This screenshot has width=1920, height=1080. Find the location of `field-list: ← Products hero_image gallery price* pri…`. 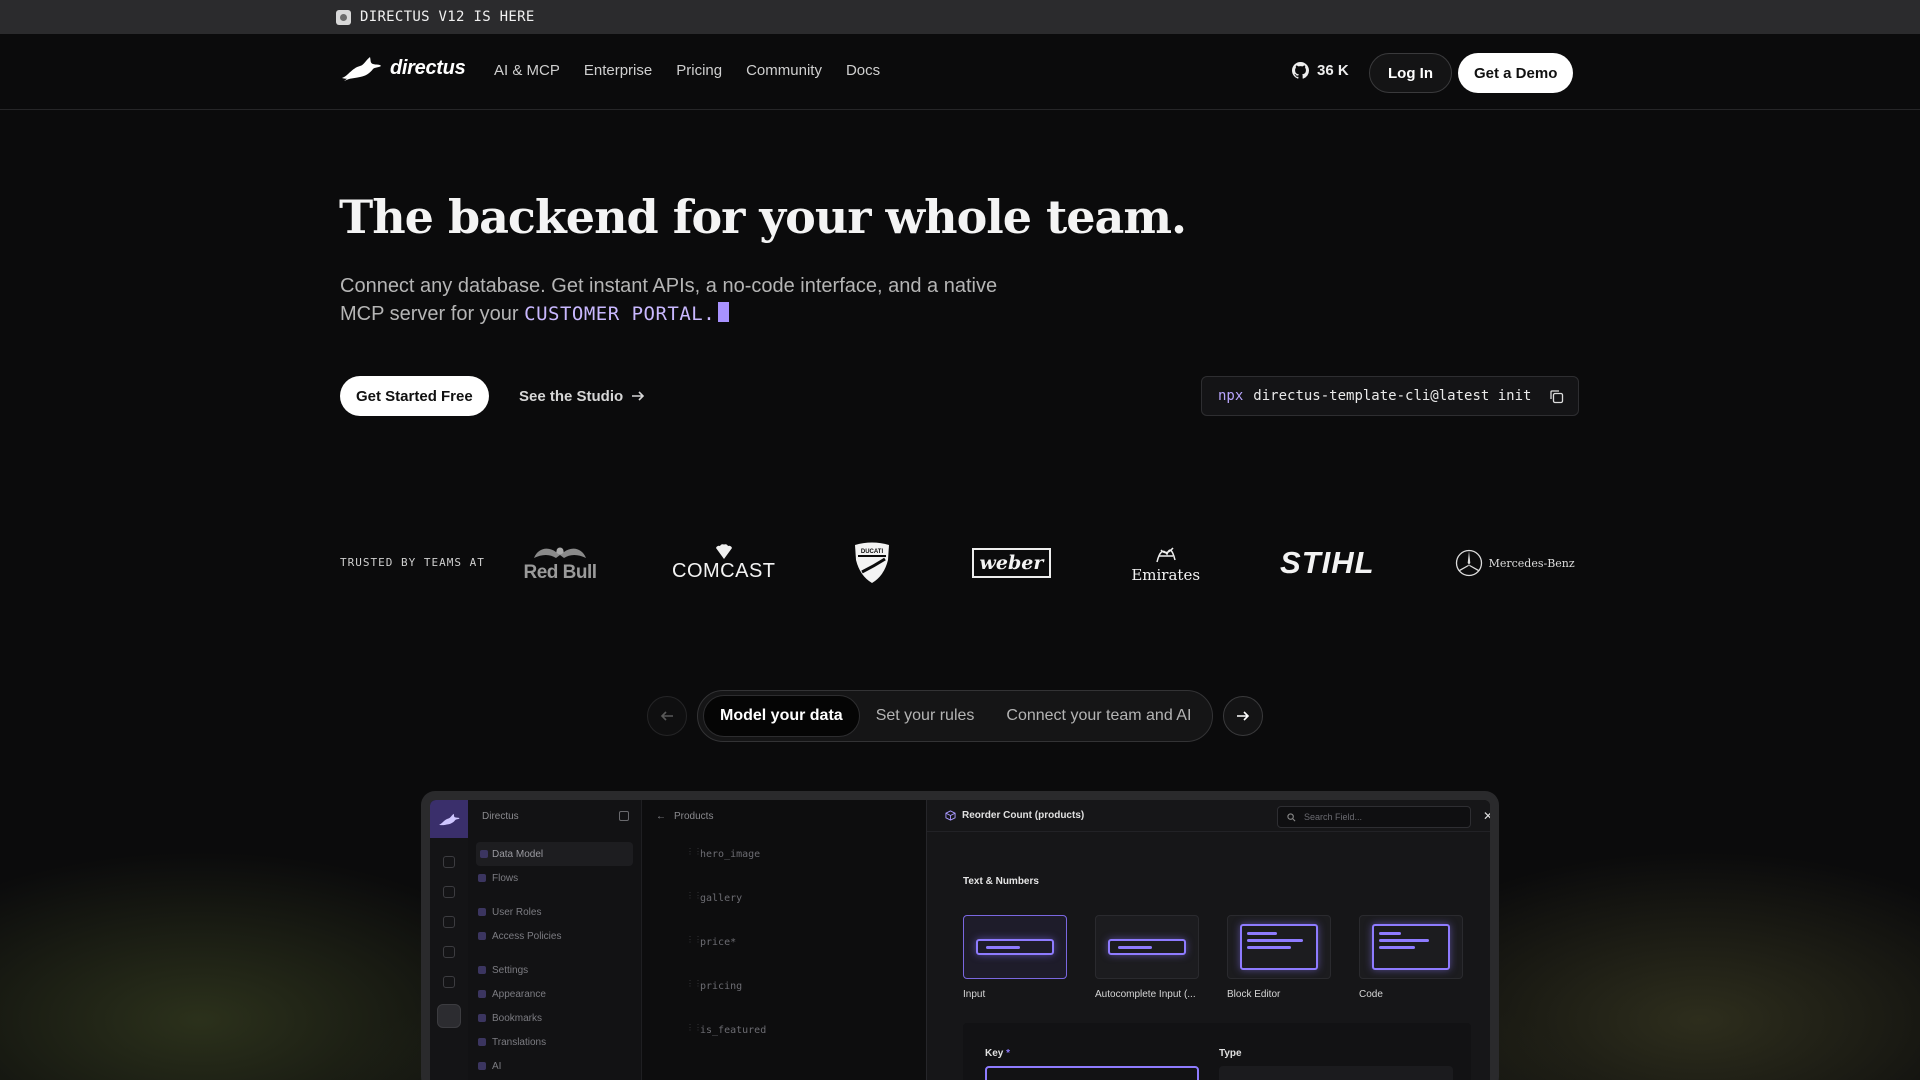

field-list: ← Products hero_image gallery price* pri… is located at coordinates (784, 940).